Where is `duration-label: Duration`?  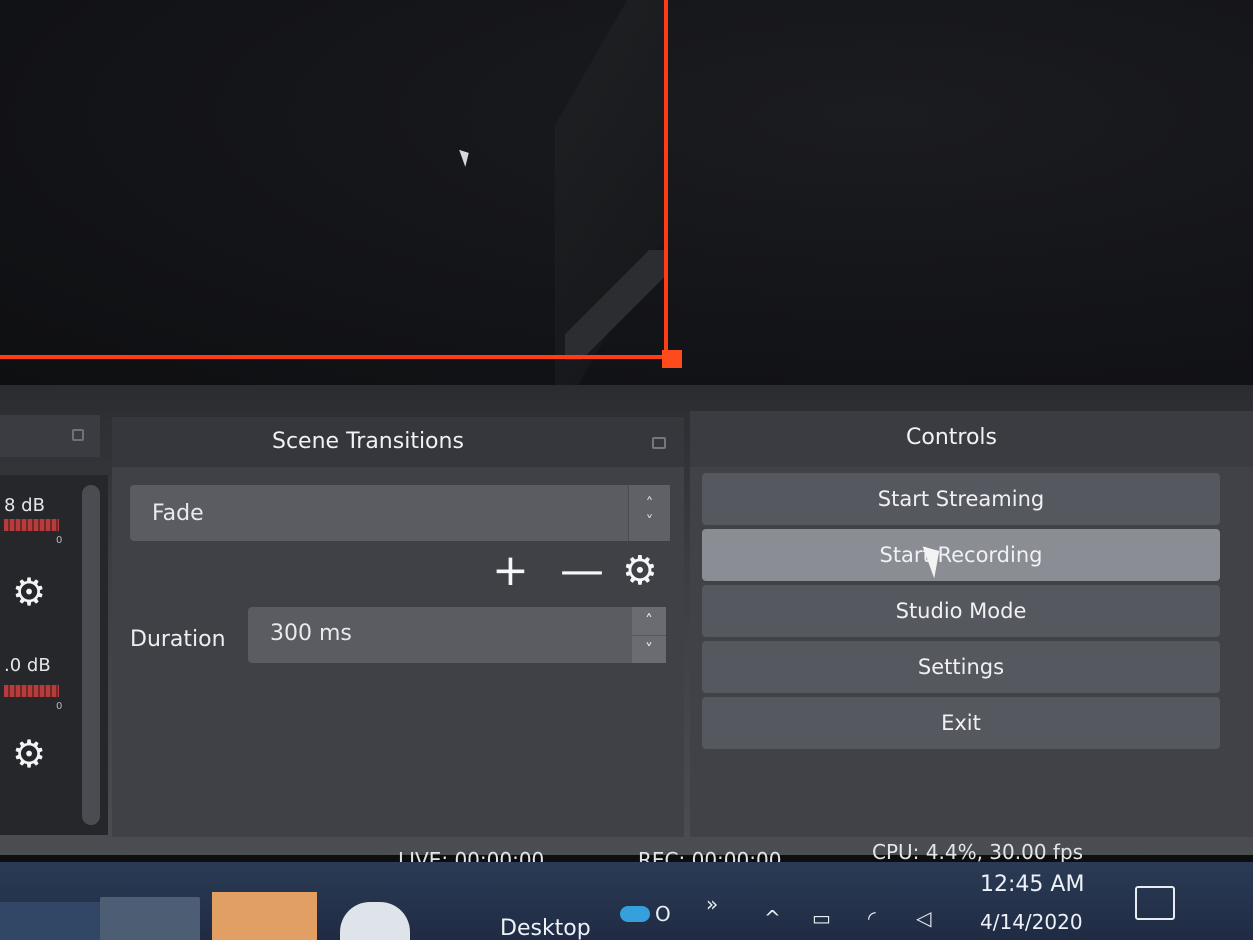 duration-label: Duration is located at coordinates (178, 639).